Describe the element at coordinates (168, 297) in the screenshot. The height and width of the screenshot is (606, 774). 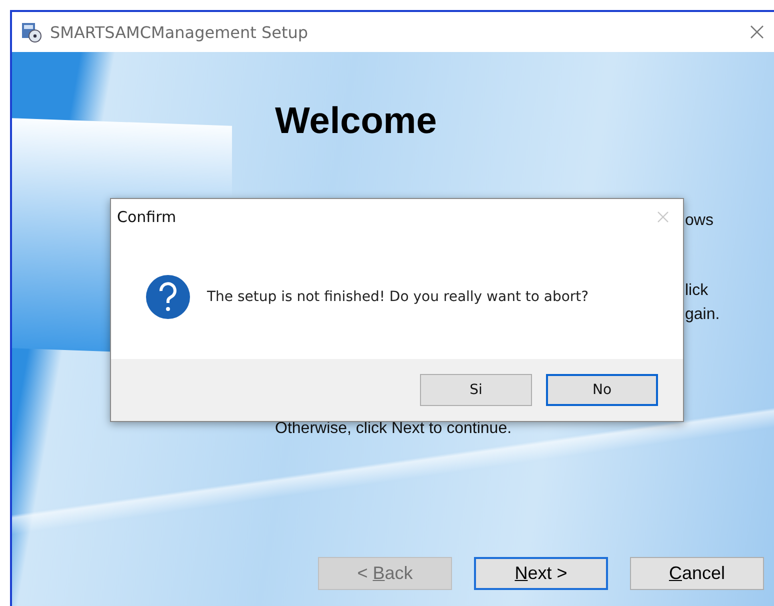
I see `question-icon` at that location.